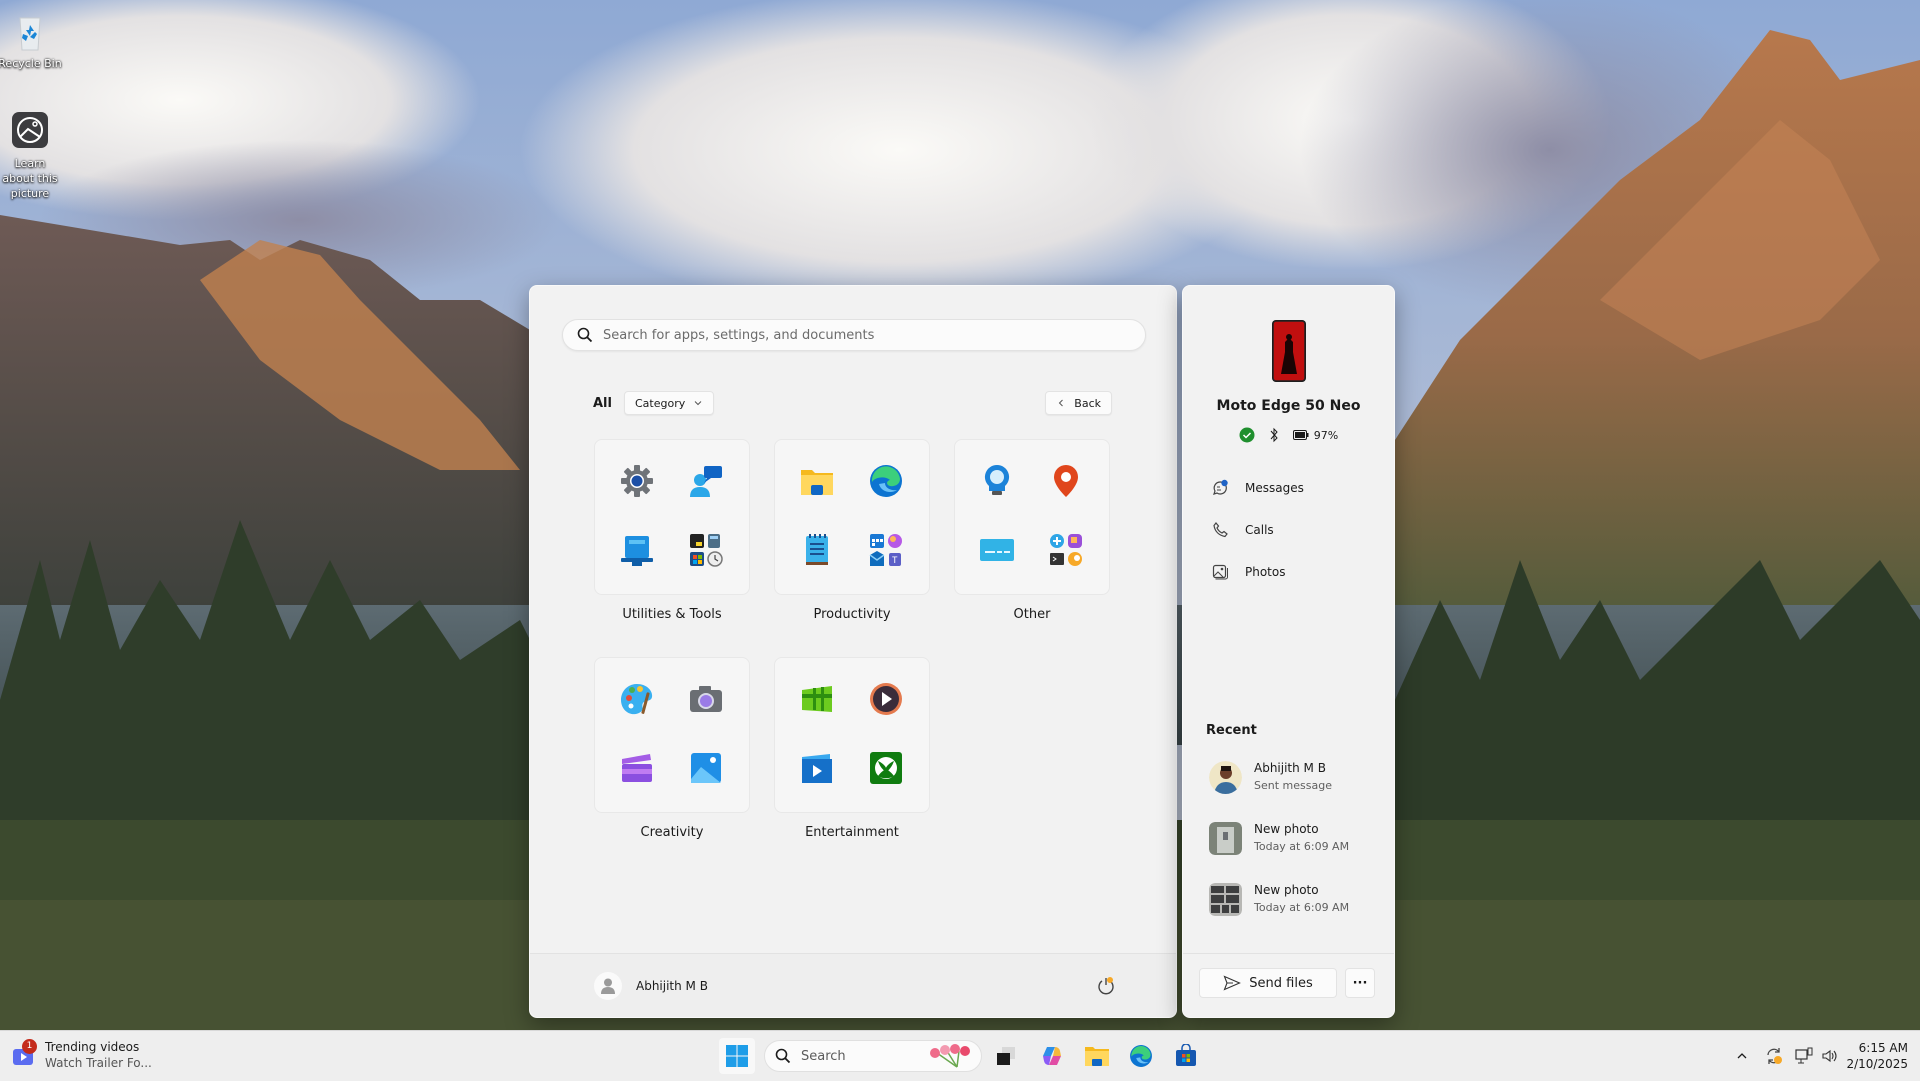 Image resolution: width=1920 pixels, height=1081 pixels. Describe the element at coordinates (1274, 488) in the screenshot. I see `link-label: Messages` at that location.